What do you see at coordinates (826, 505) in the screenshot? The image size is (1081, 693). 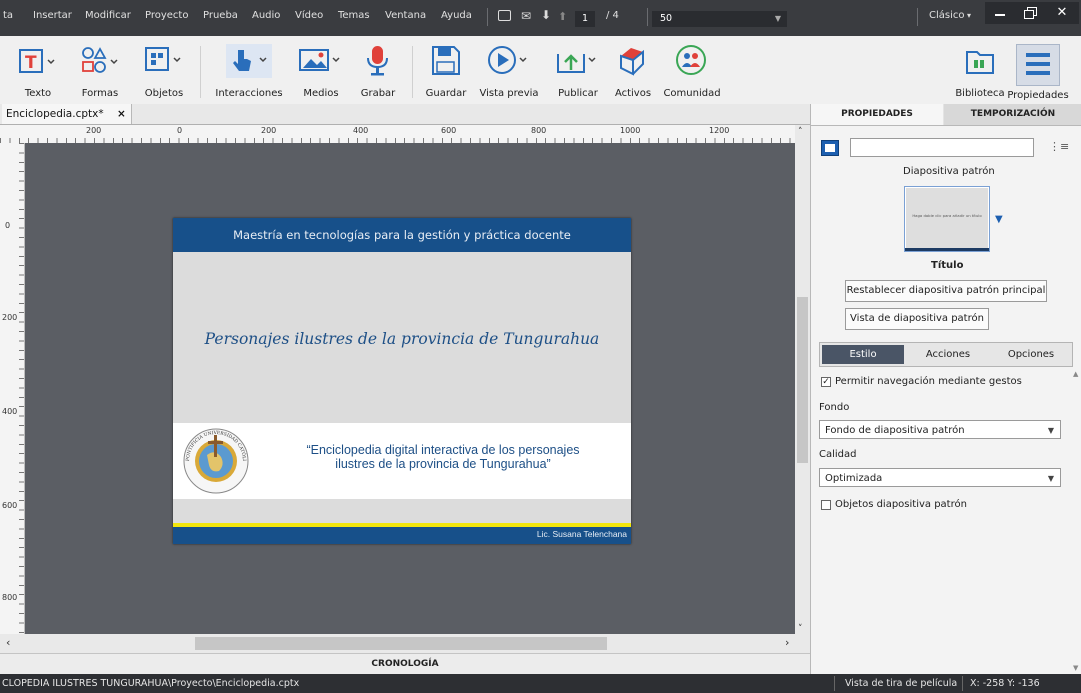 I see `master-objects-checkbox` at bounding box center [826, 505].